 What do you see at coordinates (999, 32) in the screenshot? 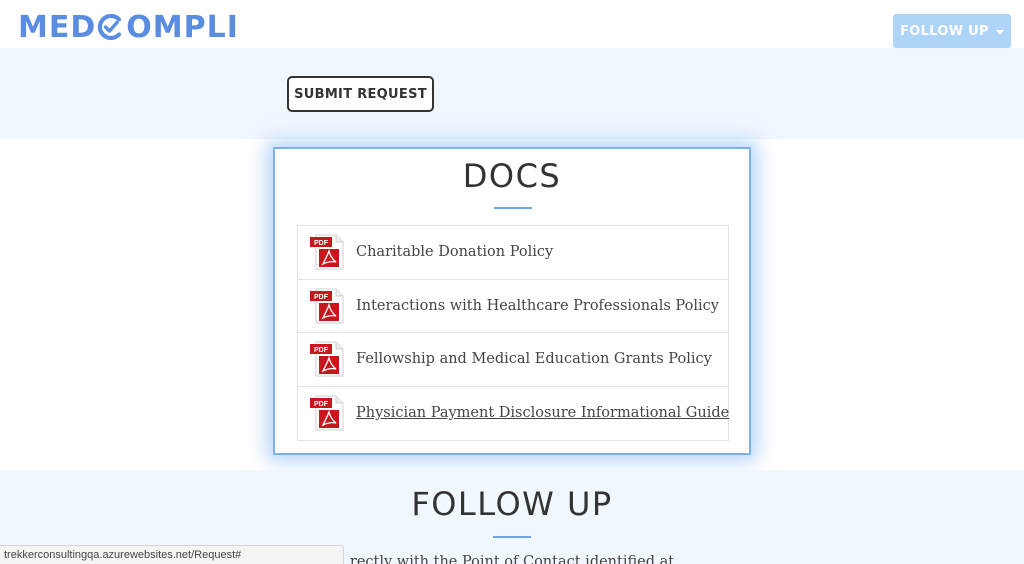
I see `caret-down-icon` at bounding box center [999, 32].